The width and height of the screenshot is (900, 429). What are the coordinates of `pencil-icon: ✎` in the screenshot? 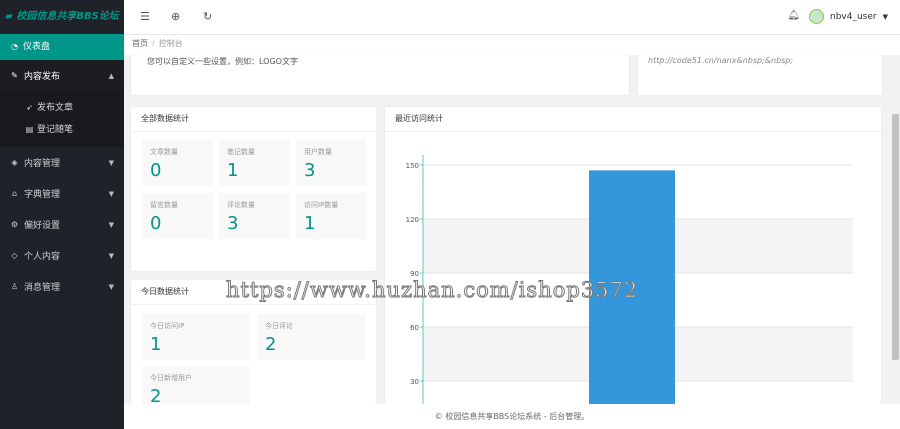 It's located at (14, 75).